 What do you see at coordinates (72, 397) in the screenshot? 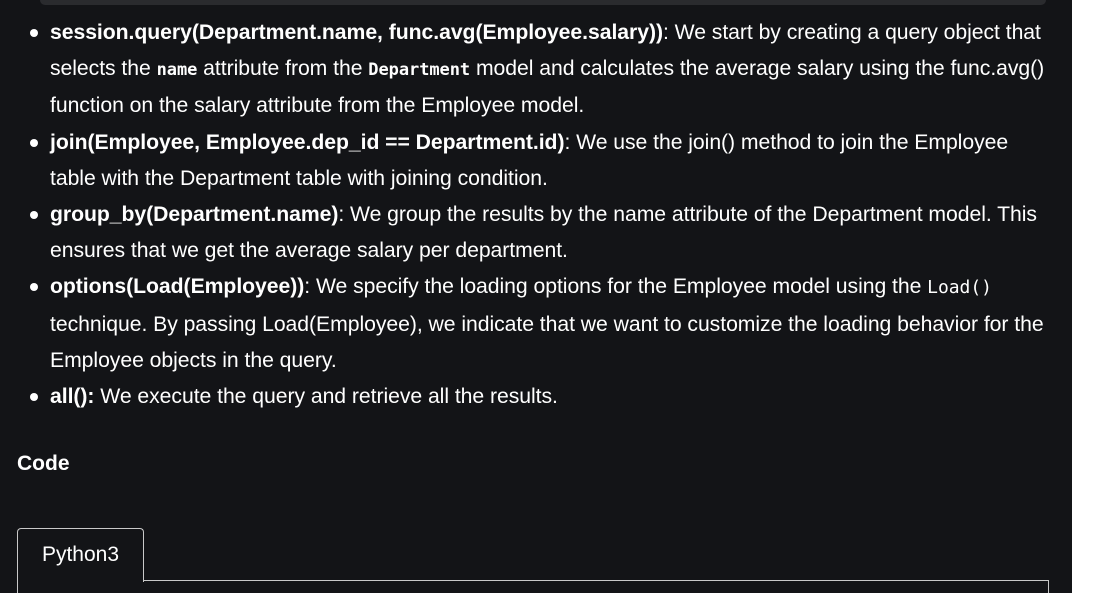
I see `bullet-term: all():` at bounding box center [72, 397].